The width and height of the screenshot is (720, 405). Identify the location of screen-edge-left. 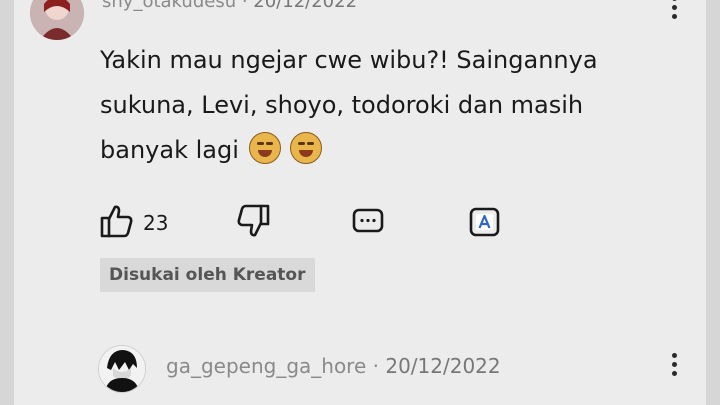
(7, 202).